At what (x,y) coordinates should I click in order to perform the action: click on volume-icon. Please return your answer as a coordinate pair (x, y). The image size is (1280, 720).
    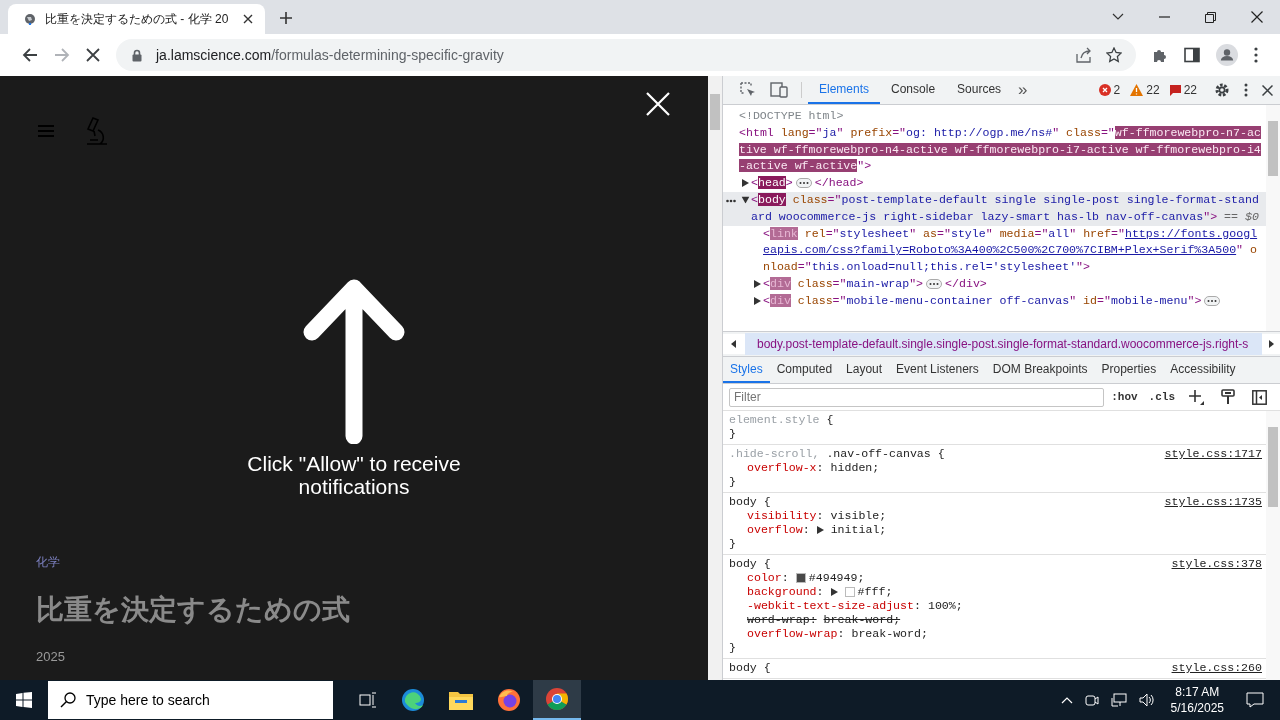
    Looking at the image, I should click on (1146, 700).